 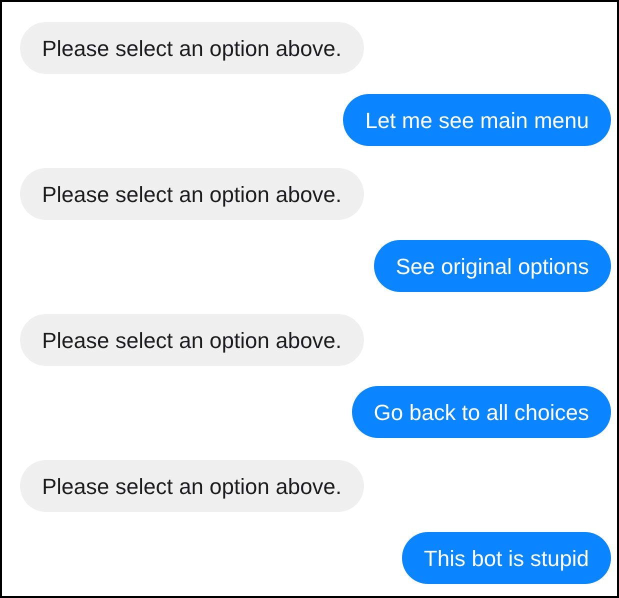 I want to click on sent-message: This bot is stupid, so click(x=506, y=558).